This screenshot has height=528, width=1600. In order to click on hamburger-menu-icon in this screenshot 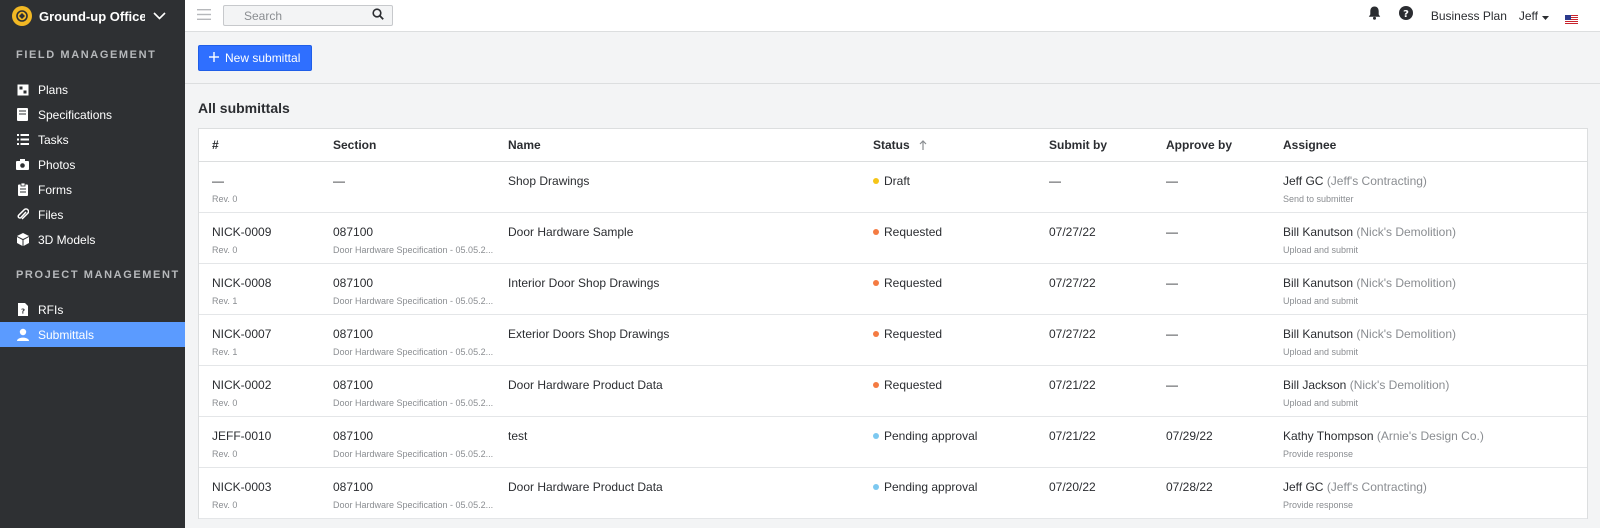, I will do `click(204, 16)`.